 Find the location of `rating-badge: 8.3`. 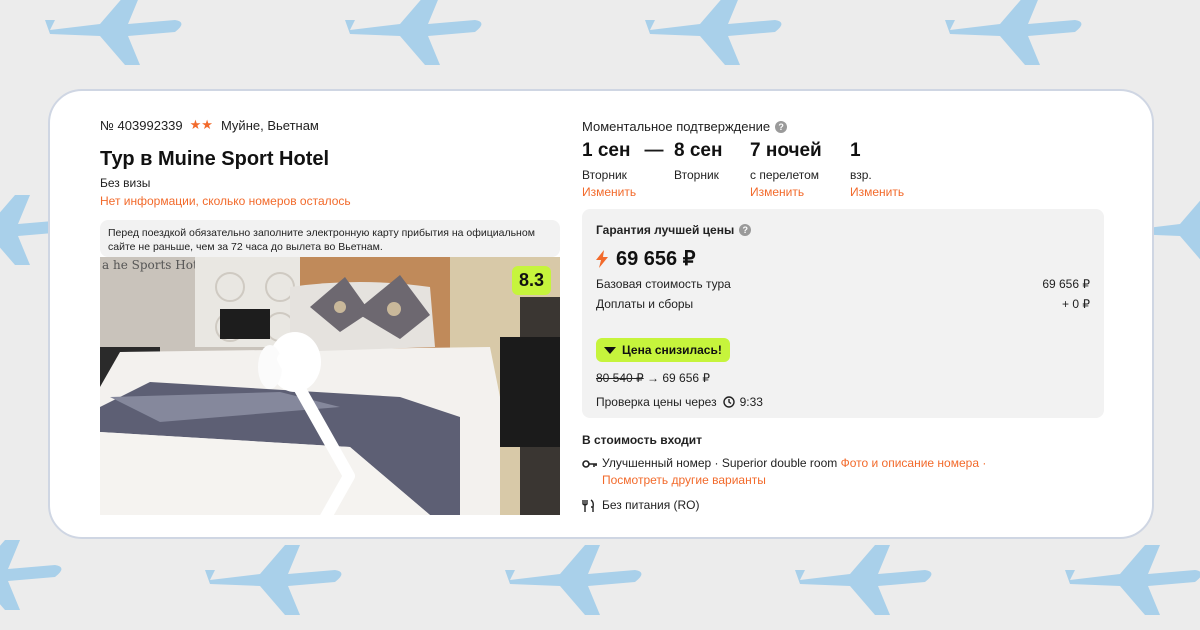

rating-badge: 8.3 is located at coordinates (531, 280).